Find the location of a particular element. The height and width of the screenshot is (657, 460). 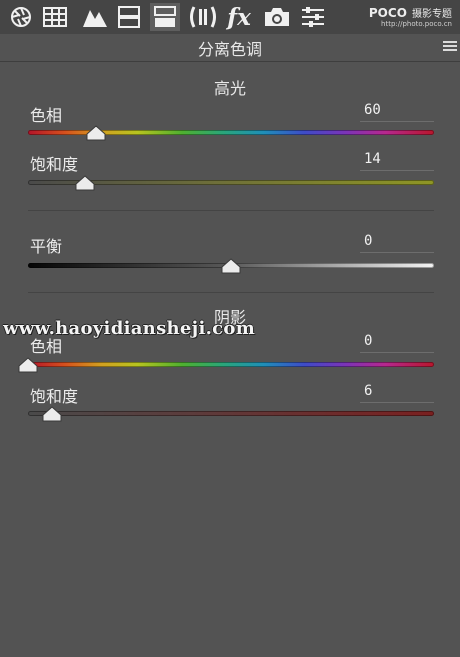

panel-title: 分离色调 is located at coordinates (229, 49).